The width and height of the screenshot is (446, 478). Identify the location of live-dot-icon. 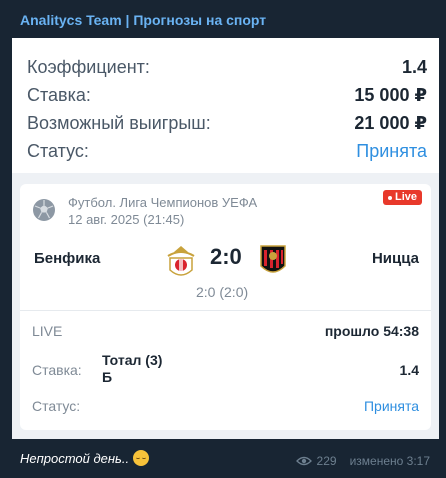
(389, 197).